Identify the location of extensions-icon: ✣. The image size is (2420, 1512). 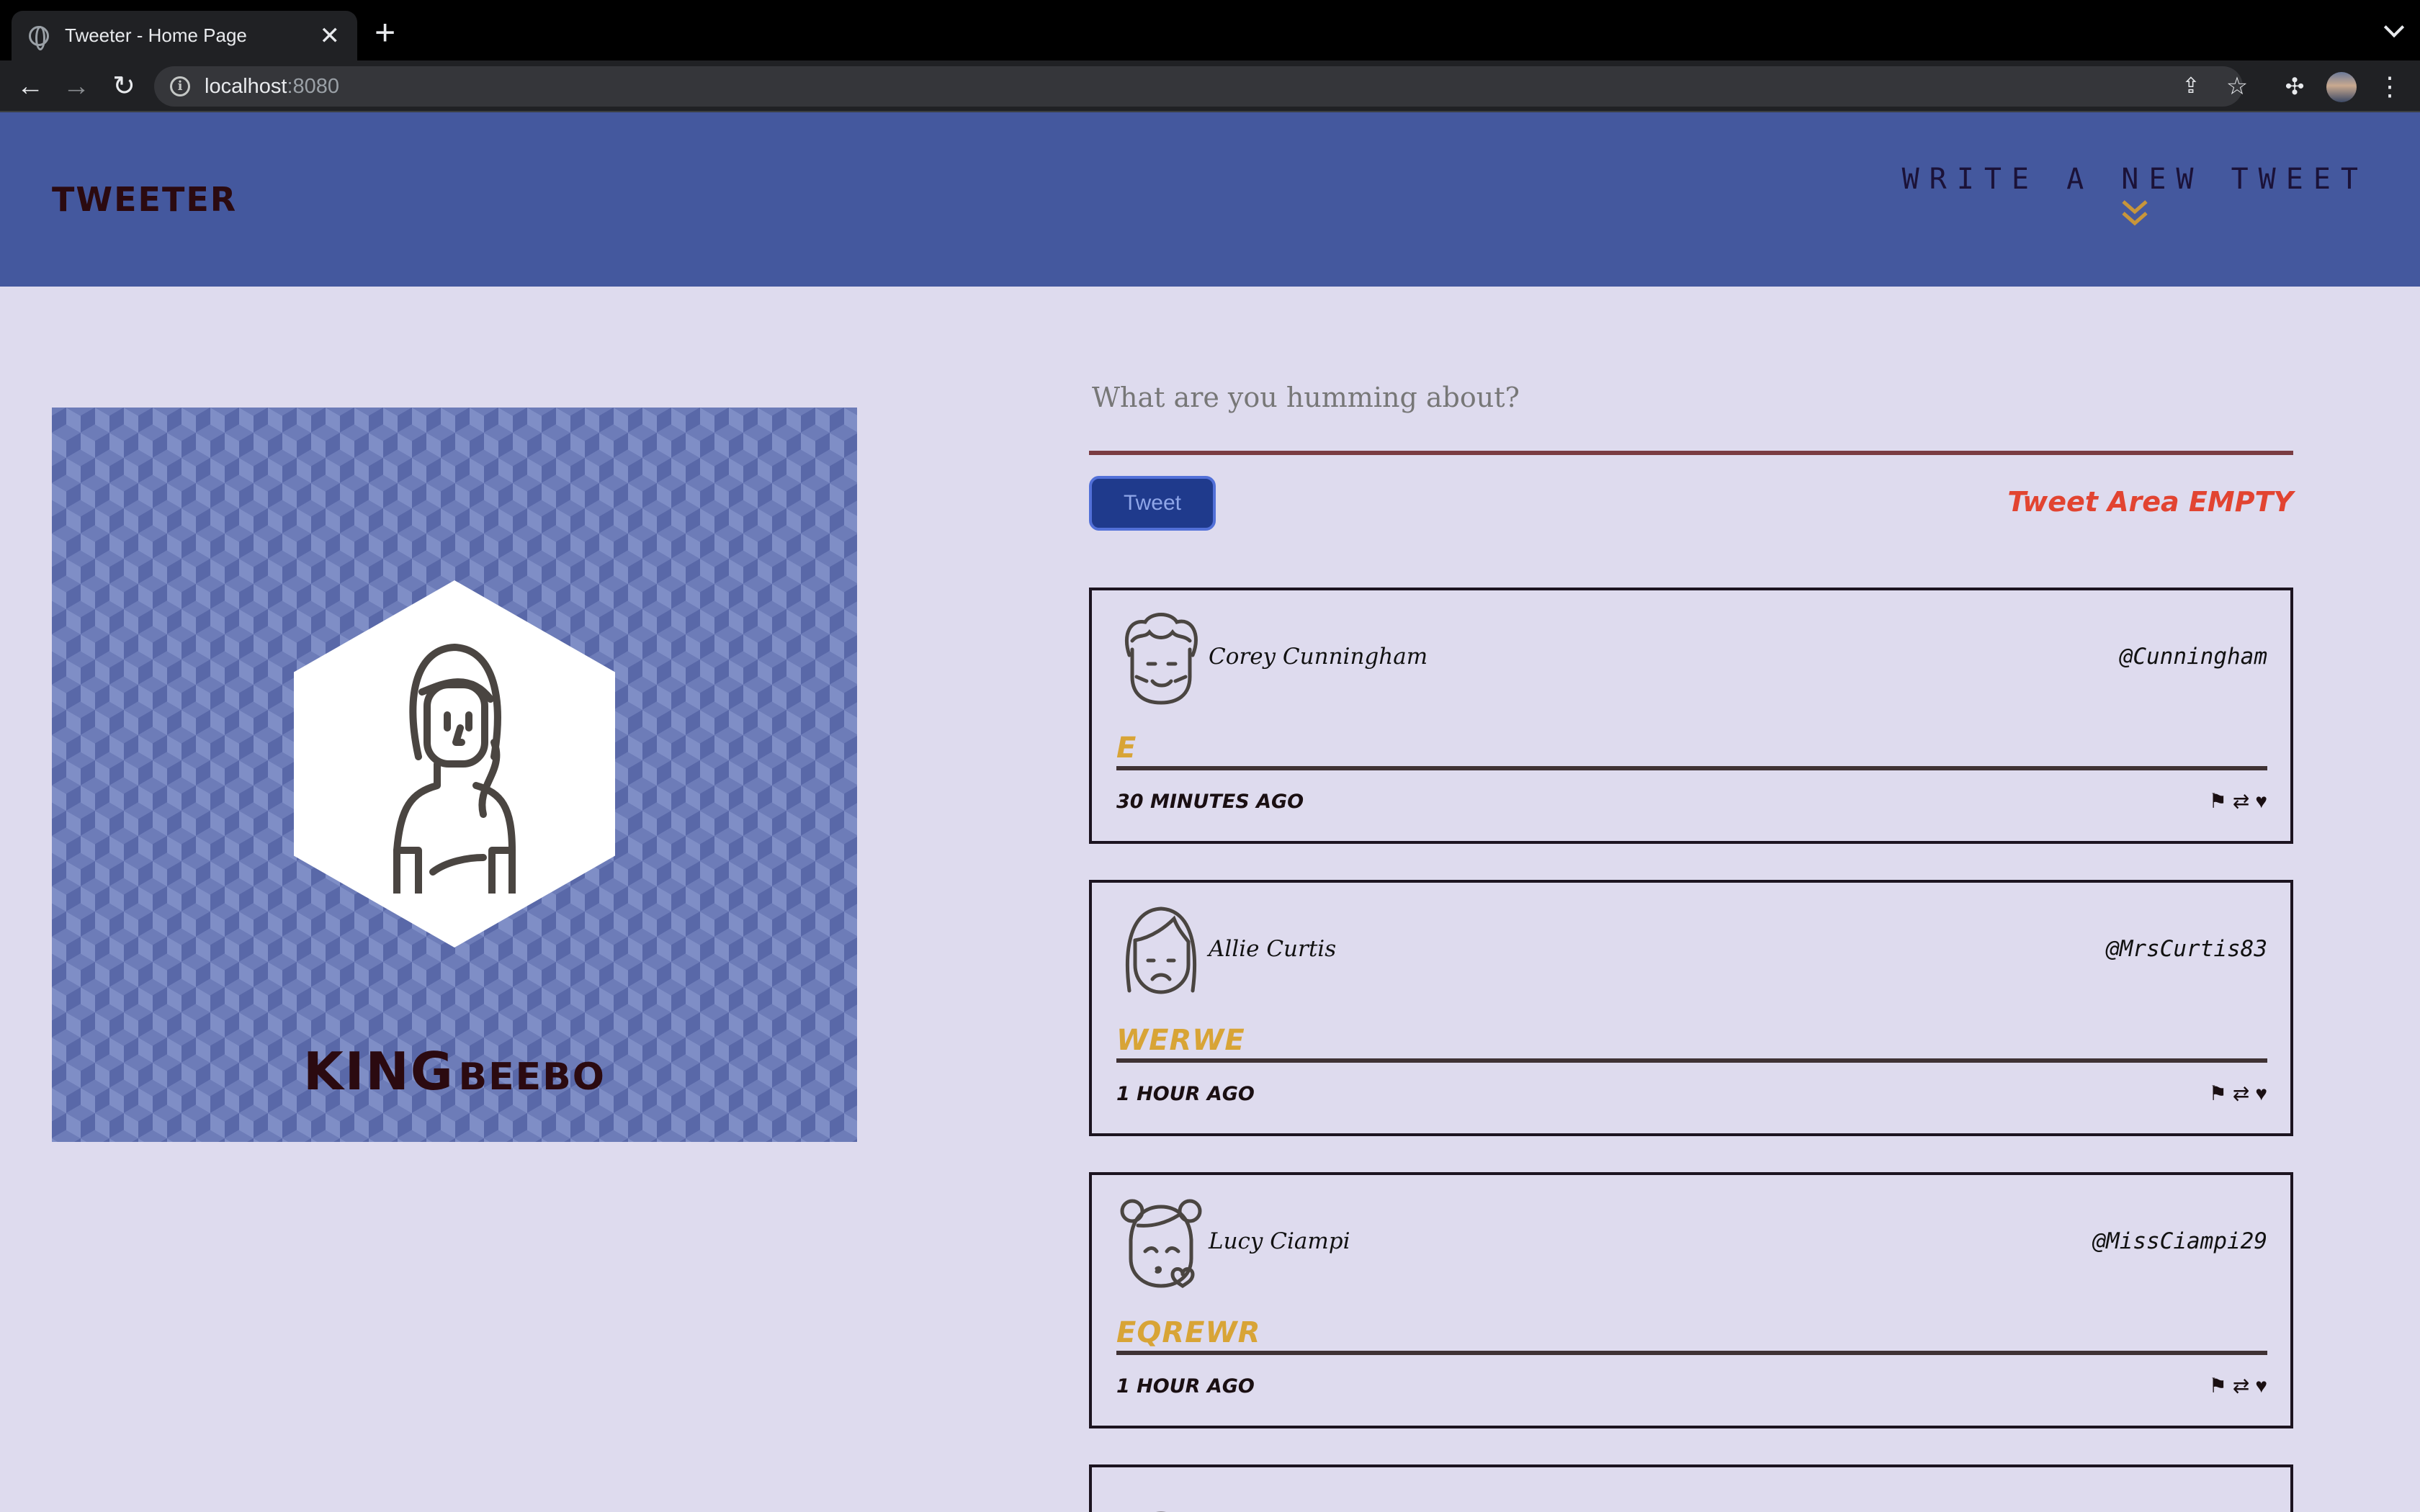
(2295, 86).